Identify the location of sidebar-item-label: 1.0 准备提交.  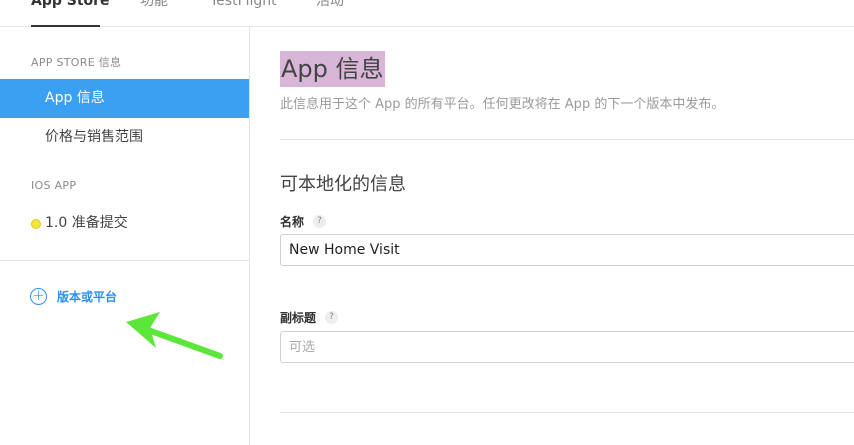
(86, 223).